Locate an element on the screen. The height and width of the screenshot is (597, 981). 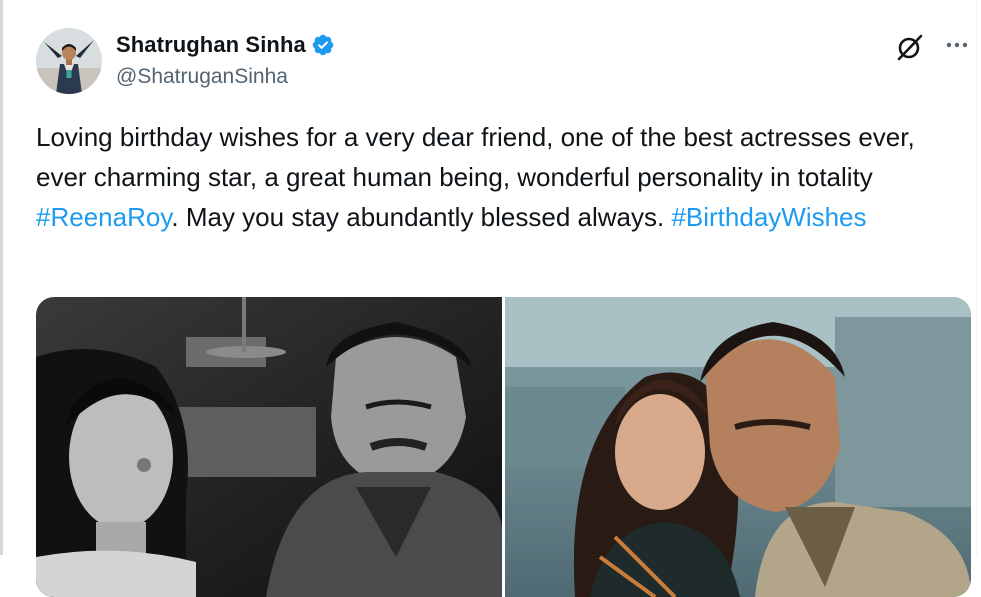
author-handle: @ShatruganSinha is located at coordinates (202, 77).